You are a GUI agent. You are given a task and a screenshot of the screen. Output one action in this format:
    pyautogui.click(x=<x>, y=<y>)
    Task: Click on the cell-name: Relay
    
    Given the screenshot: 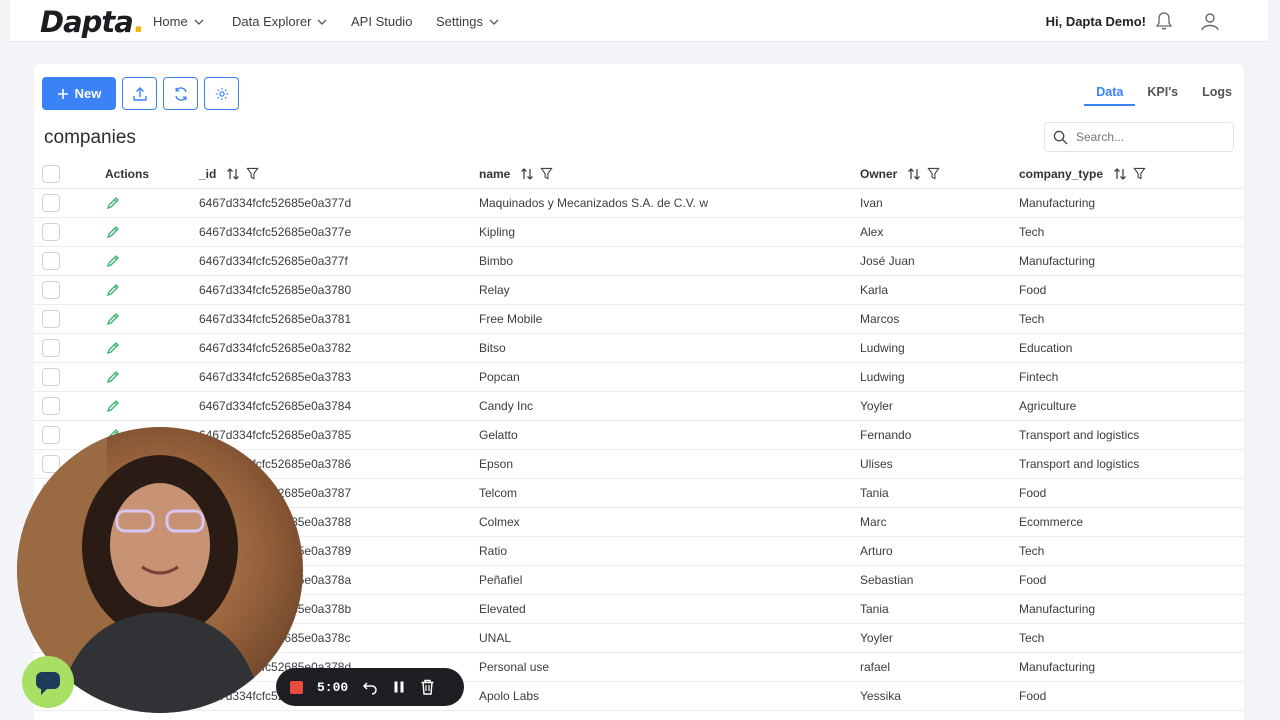 What is the action you would take?
    pyautogui.click(x=494, y=290)
    